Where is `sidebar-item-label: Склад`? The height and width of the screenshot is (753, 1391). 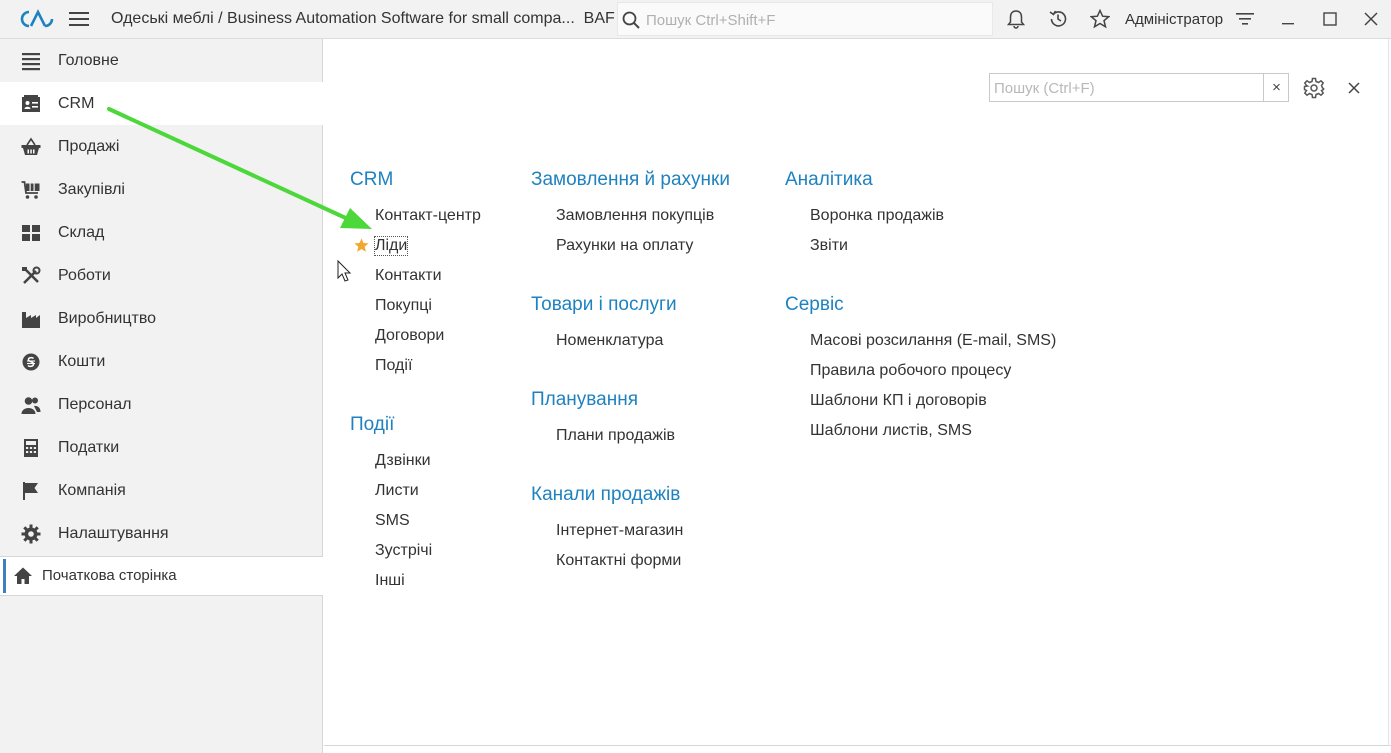 sidebar-item-label: Склад is located at coordinates (81, 232).